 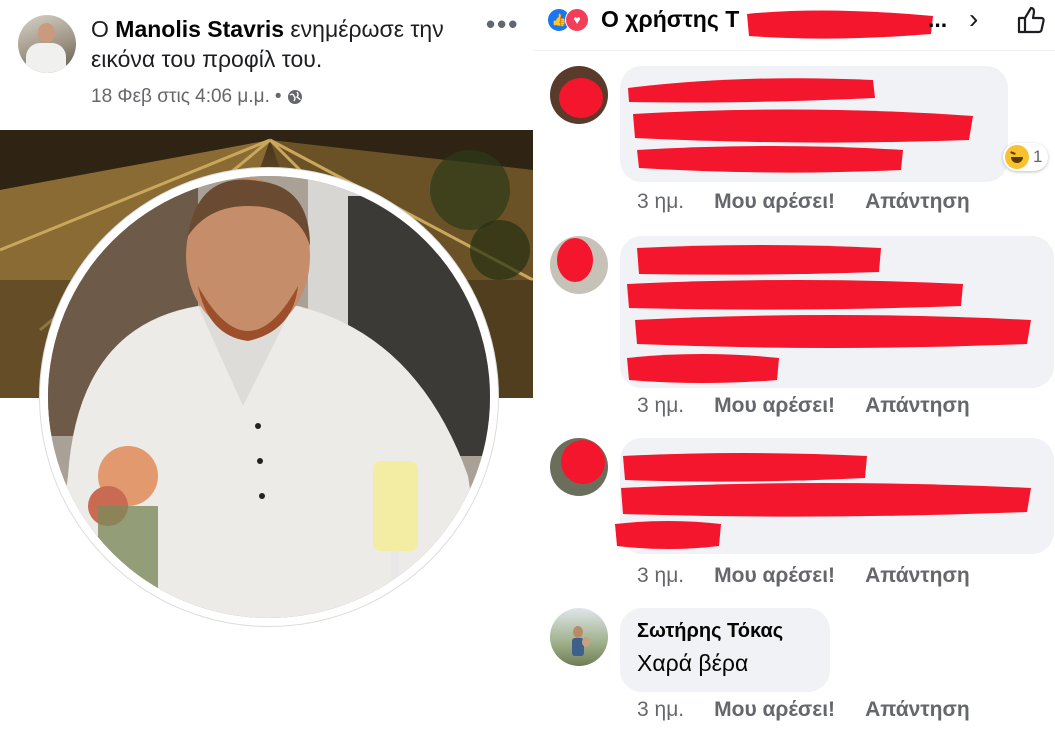 I want to click on header-divider, so click(x=794, y=50).